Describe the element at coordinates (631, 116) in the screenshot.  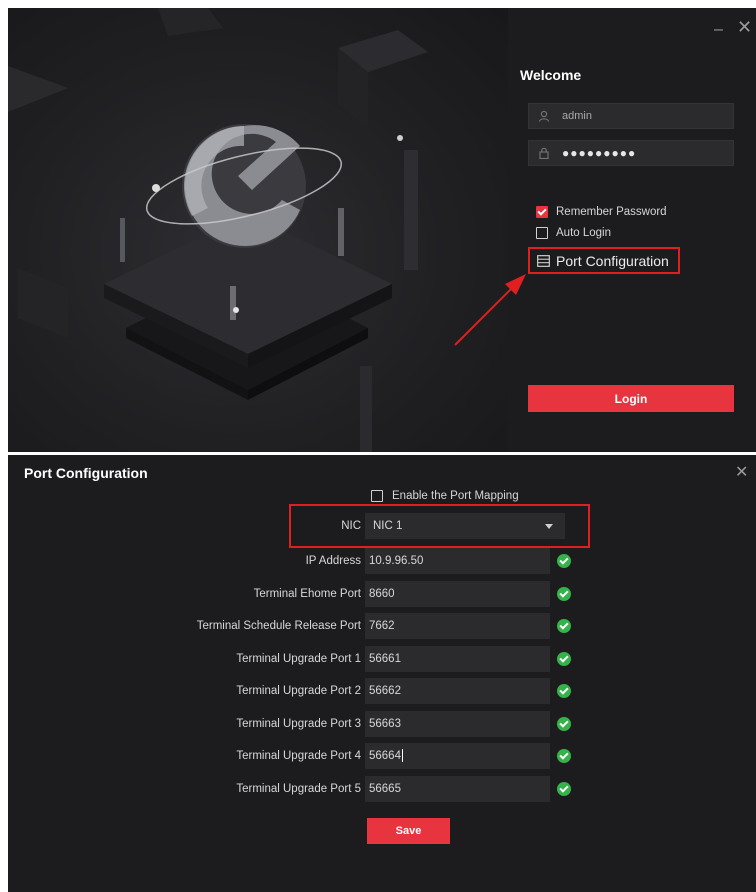
I see `username-field: admin` at that location.